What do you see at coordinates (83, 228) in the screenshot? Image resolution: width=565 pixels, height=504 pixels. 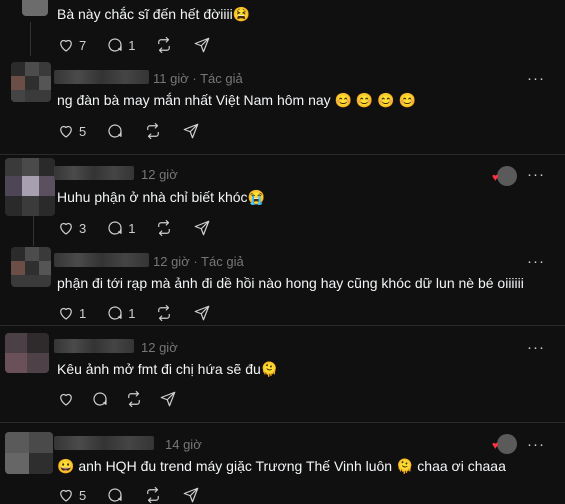 I see `like-count: 3` at bounding box center [83, 228].